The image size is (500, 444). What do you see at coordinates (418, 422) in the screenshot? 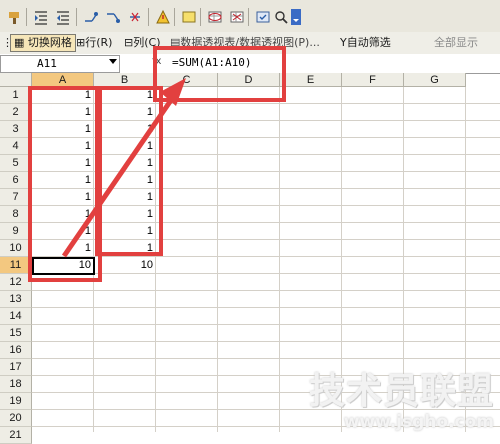
I see `watermark-url: www.jsgho.com` at bounding box center [418, 422].